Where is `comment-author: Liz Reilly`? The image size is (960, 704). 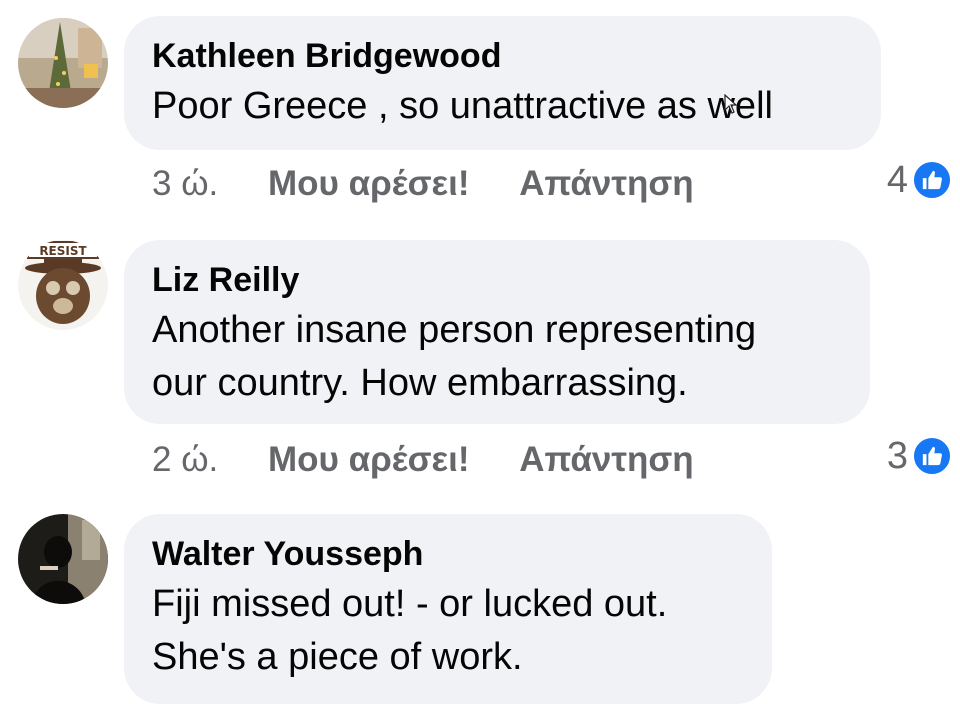 comment-author: Liz Reilly is located at coordinates (497, 280).